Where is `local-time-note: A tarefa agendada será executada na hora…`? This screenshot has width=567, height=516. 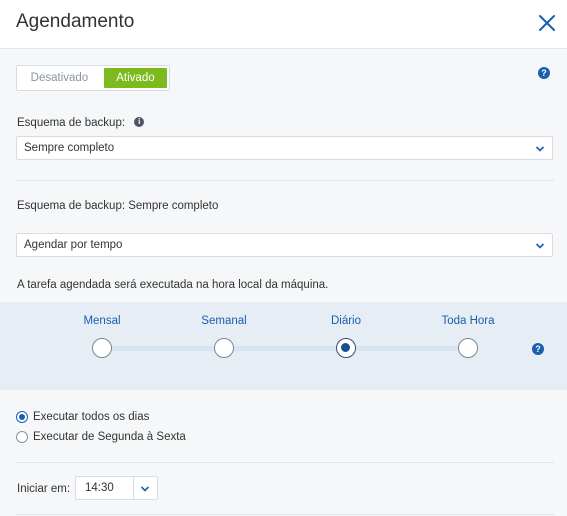
local-time-note: A tarefa agendada será executada na hora… is located at coordinates (173, 285).